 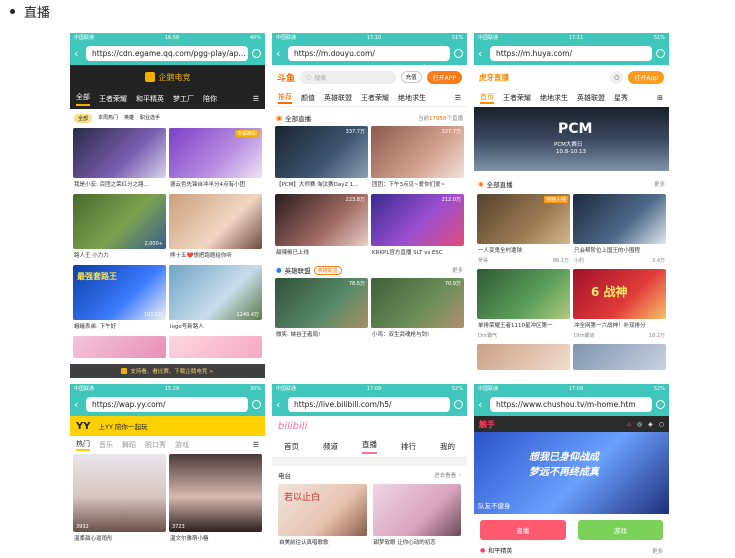 What do you see at coordinates (327, 270) in the screenshot?
I see `section-tag: 英雄联盟` at bounding box center [327, 270].